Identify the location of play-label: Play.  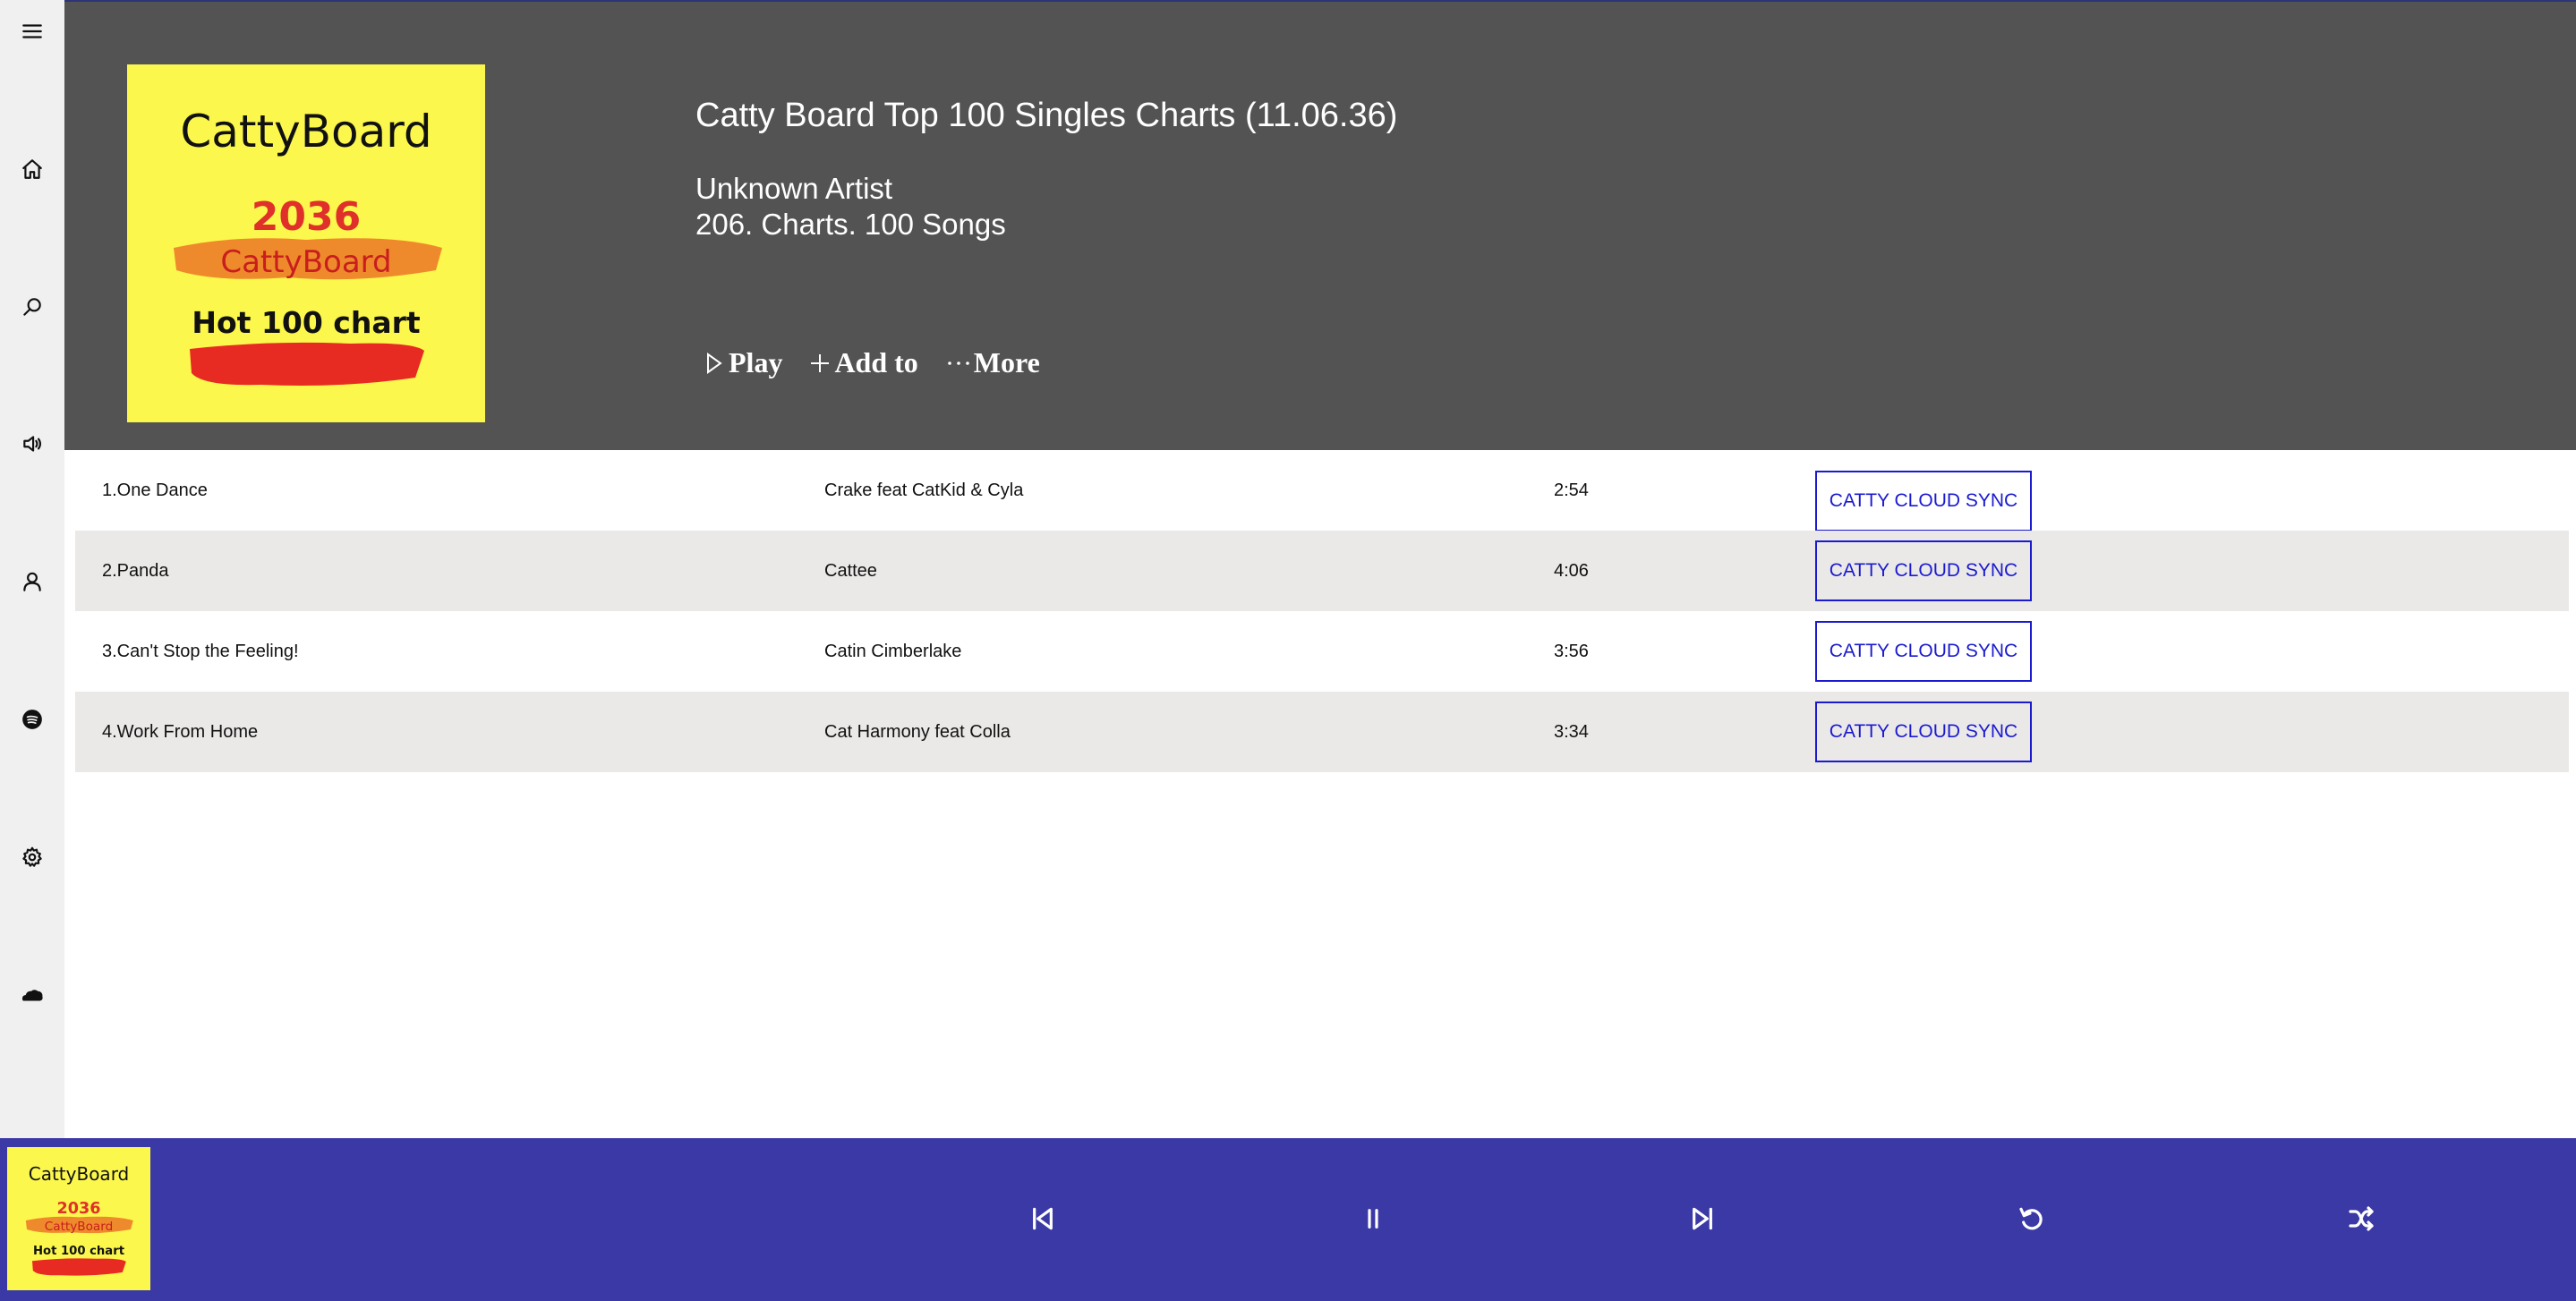
(756, 362).